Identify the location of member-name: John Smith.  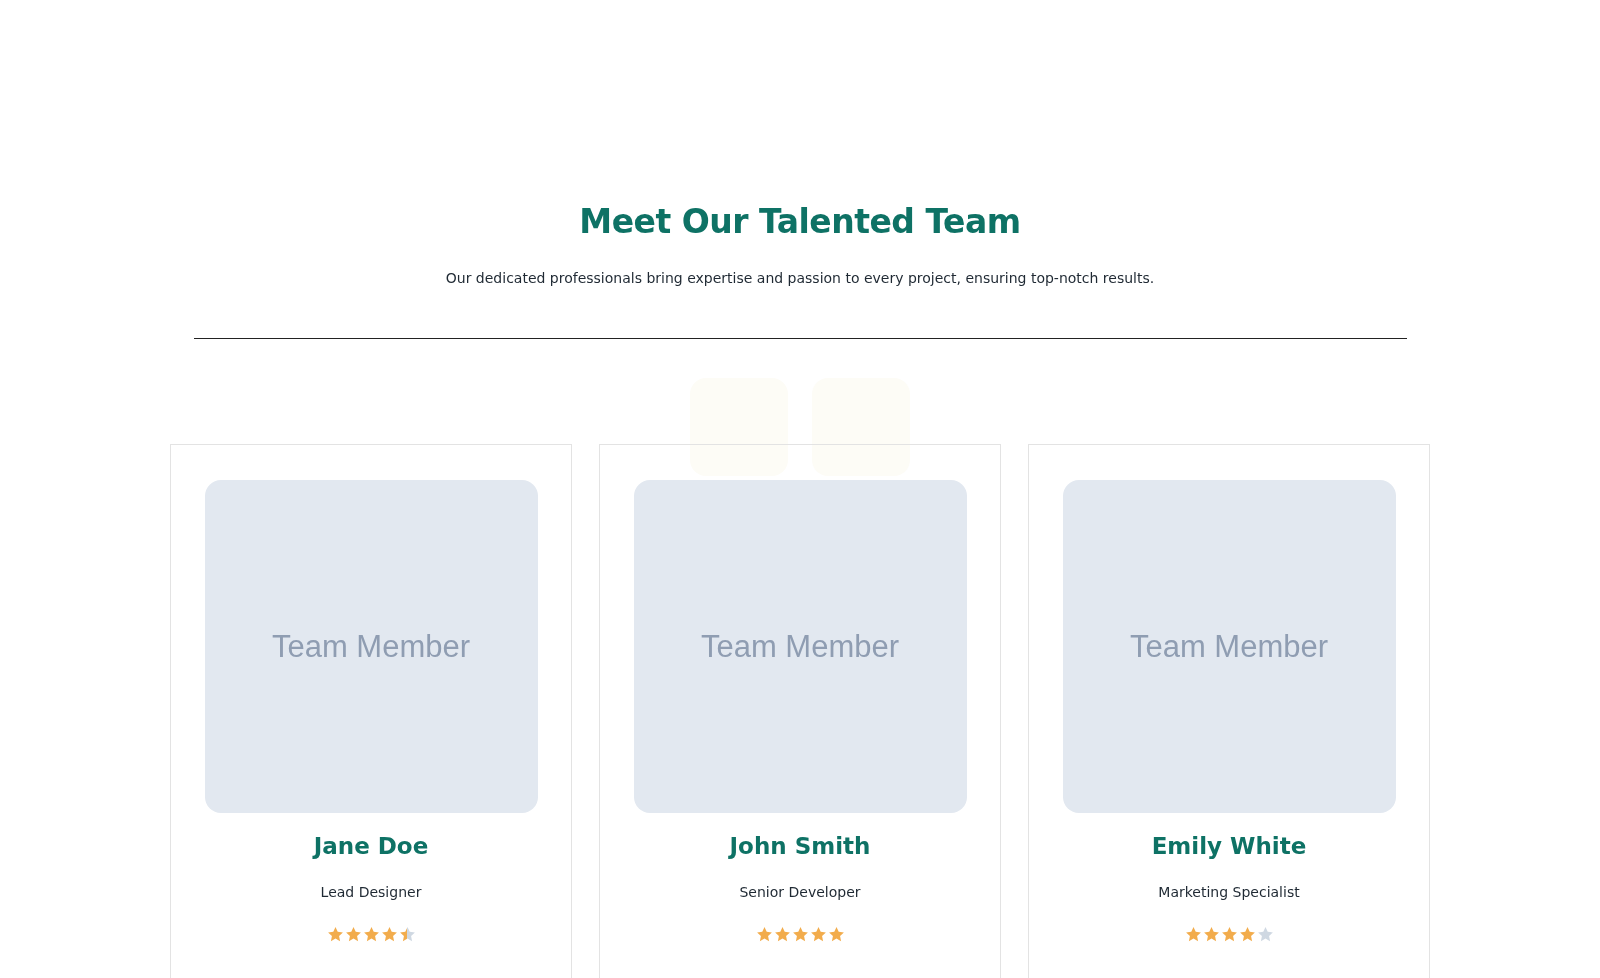
(800, 846).